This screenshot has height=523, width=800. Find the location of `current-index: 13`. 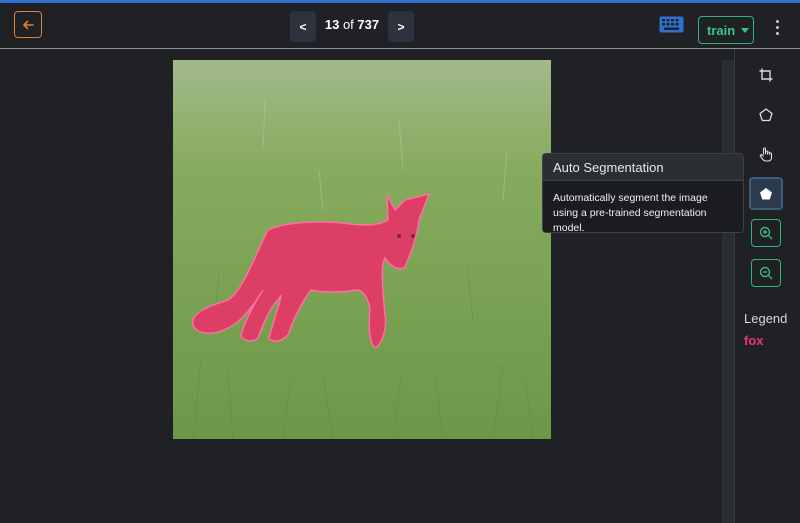

current-index: 13 is located at coordinates (332, 24).